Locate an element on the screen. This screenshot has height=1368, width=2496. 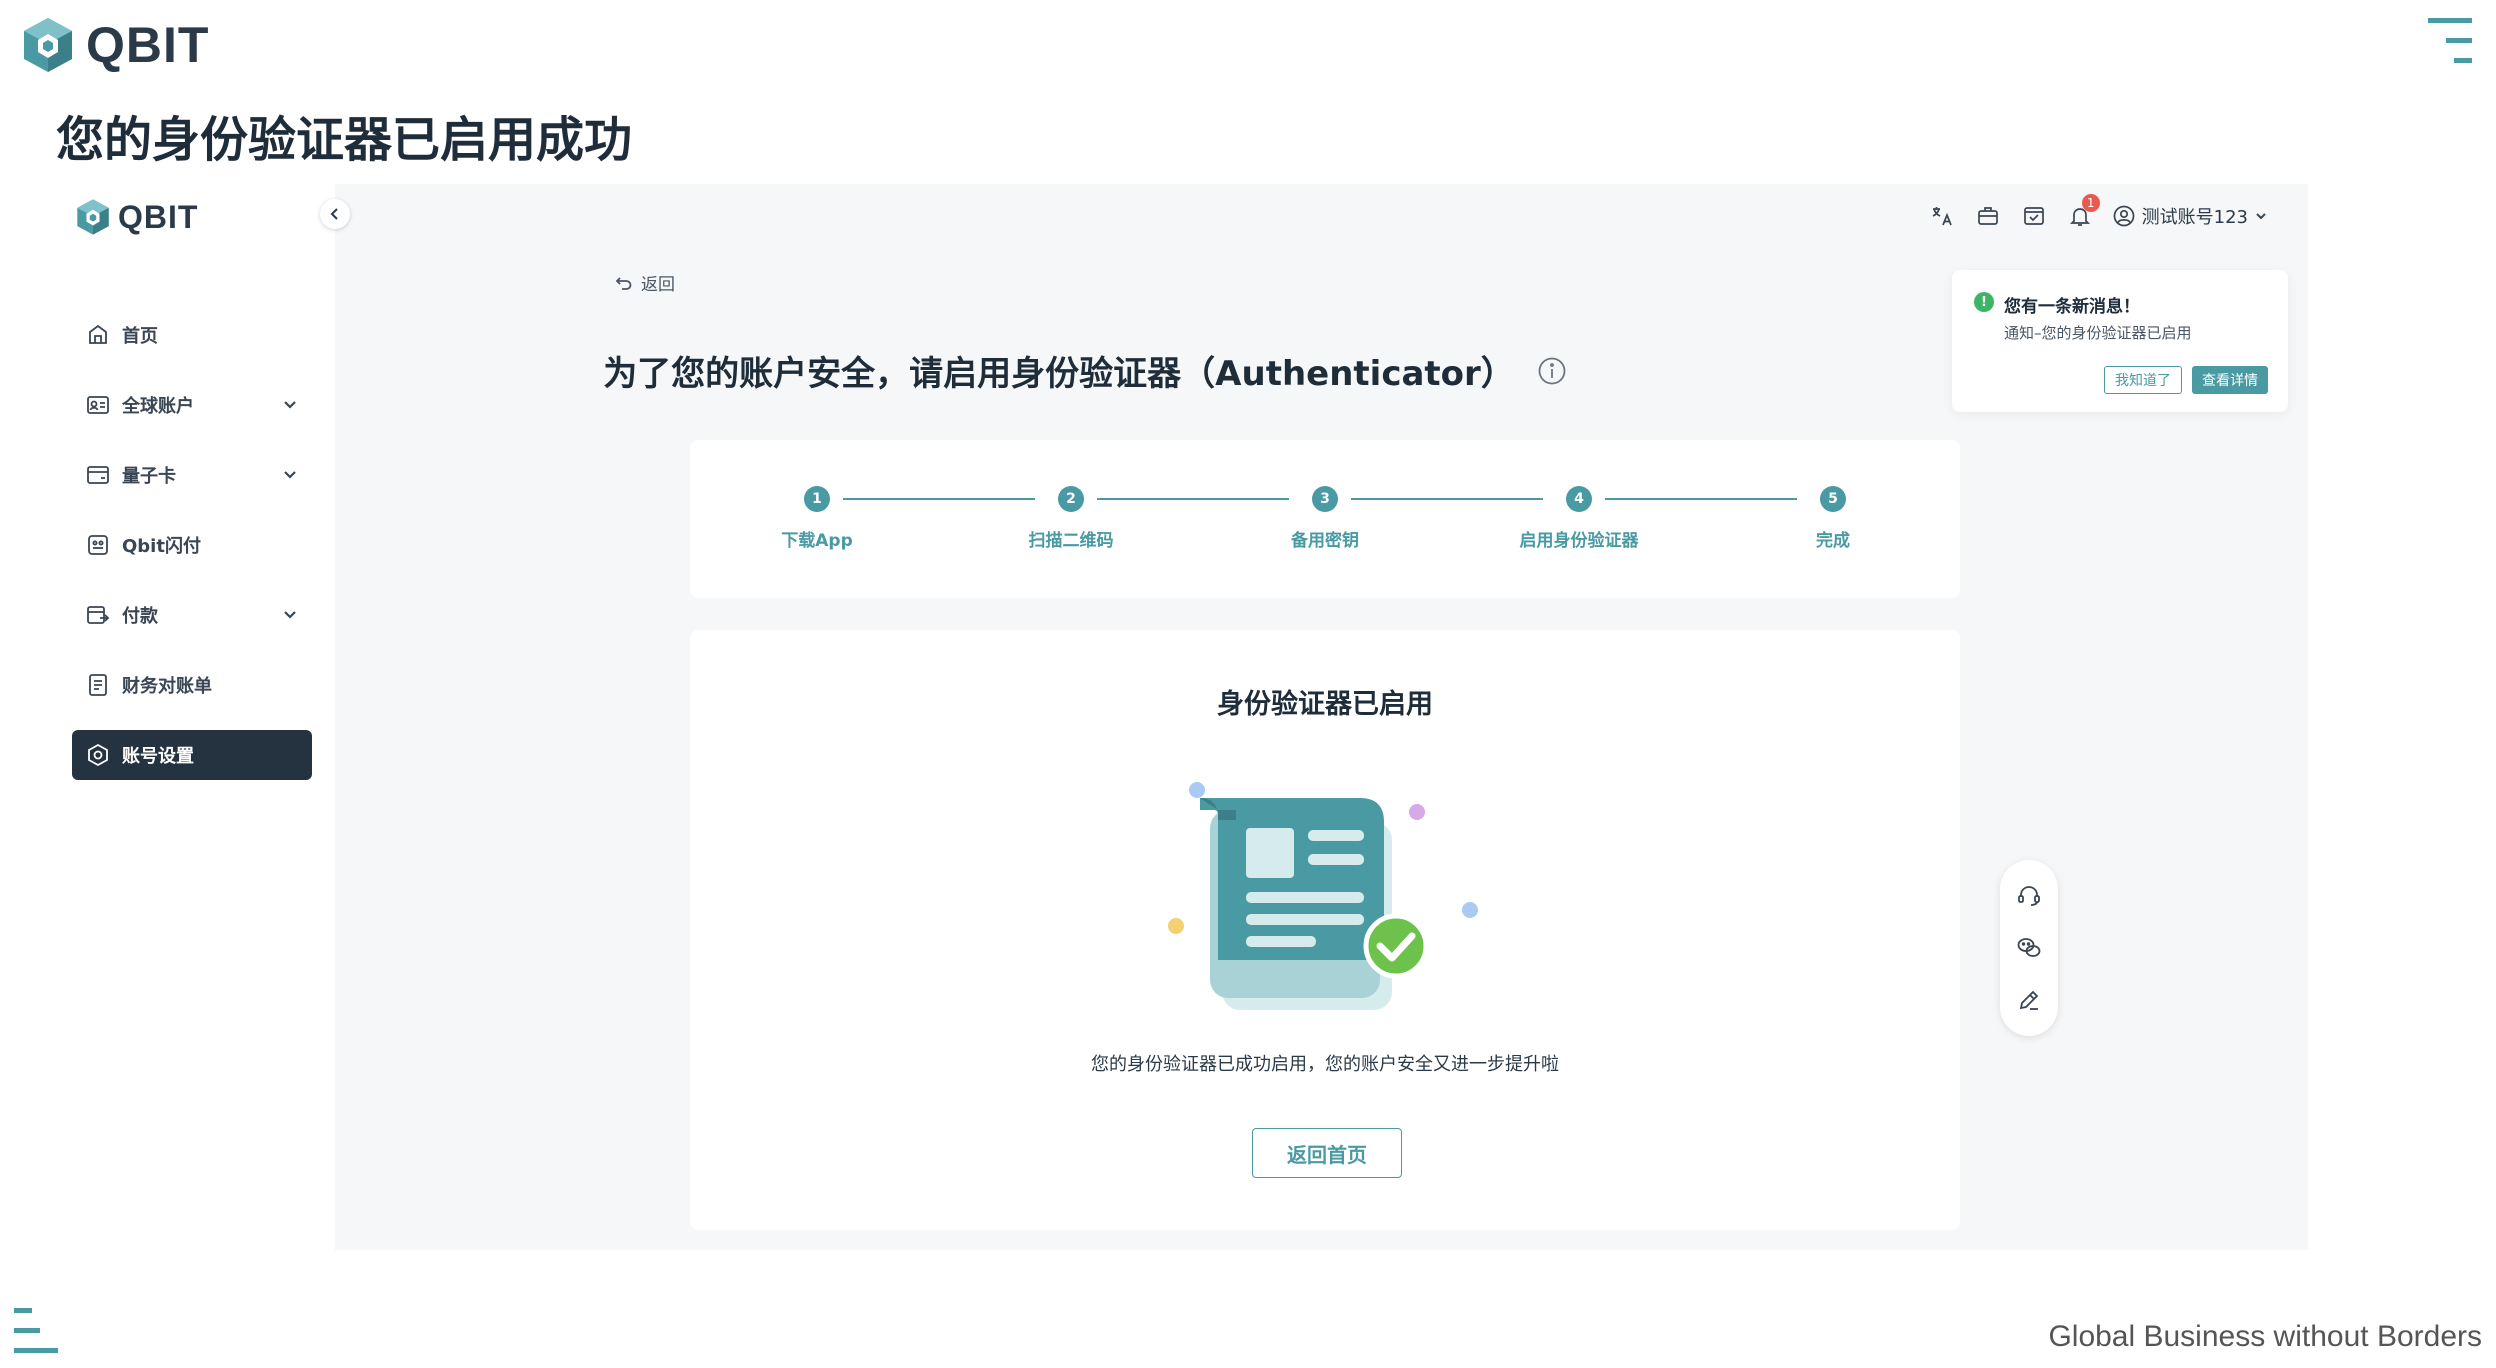
sidebar-item-label: 财务对账单 is located at coordinates (167, 686).